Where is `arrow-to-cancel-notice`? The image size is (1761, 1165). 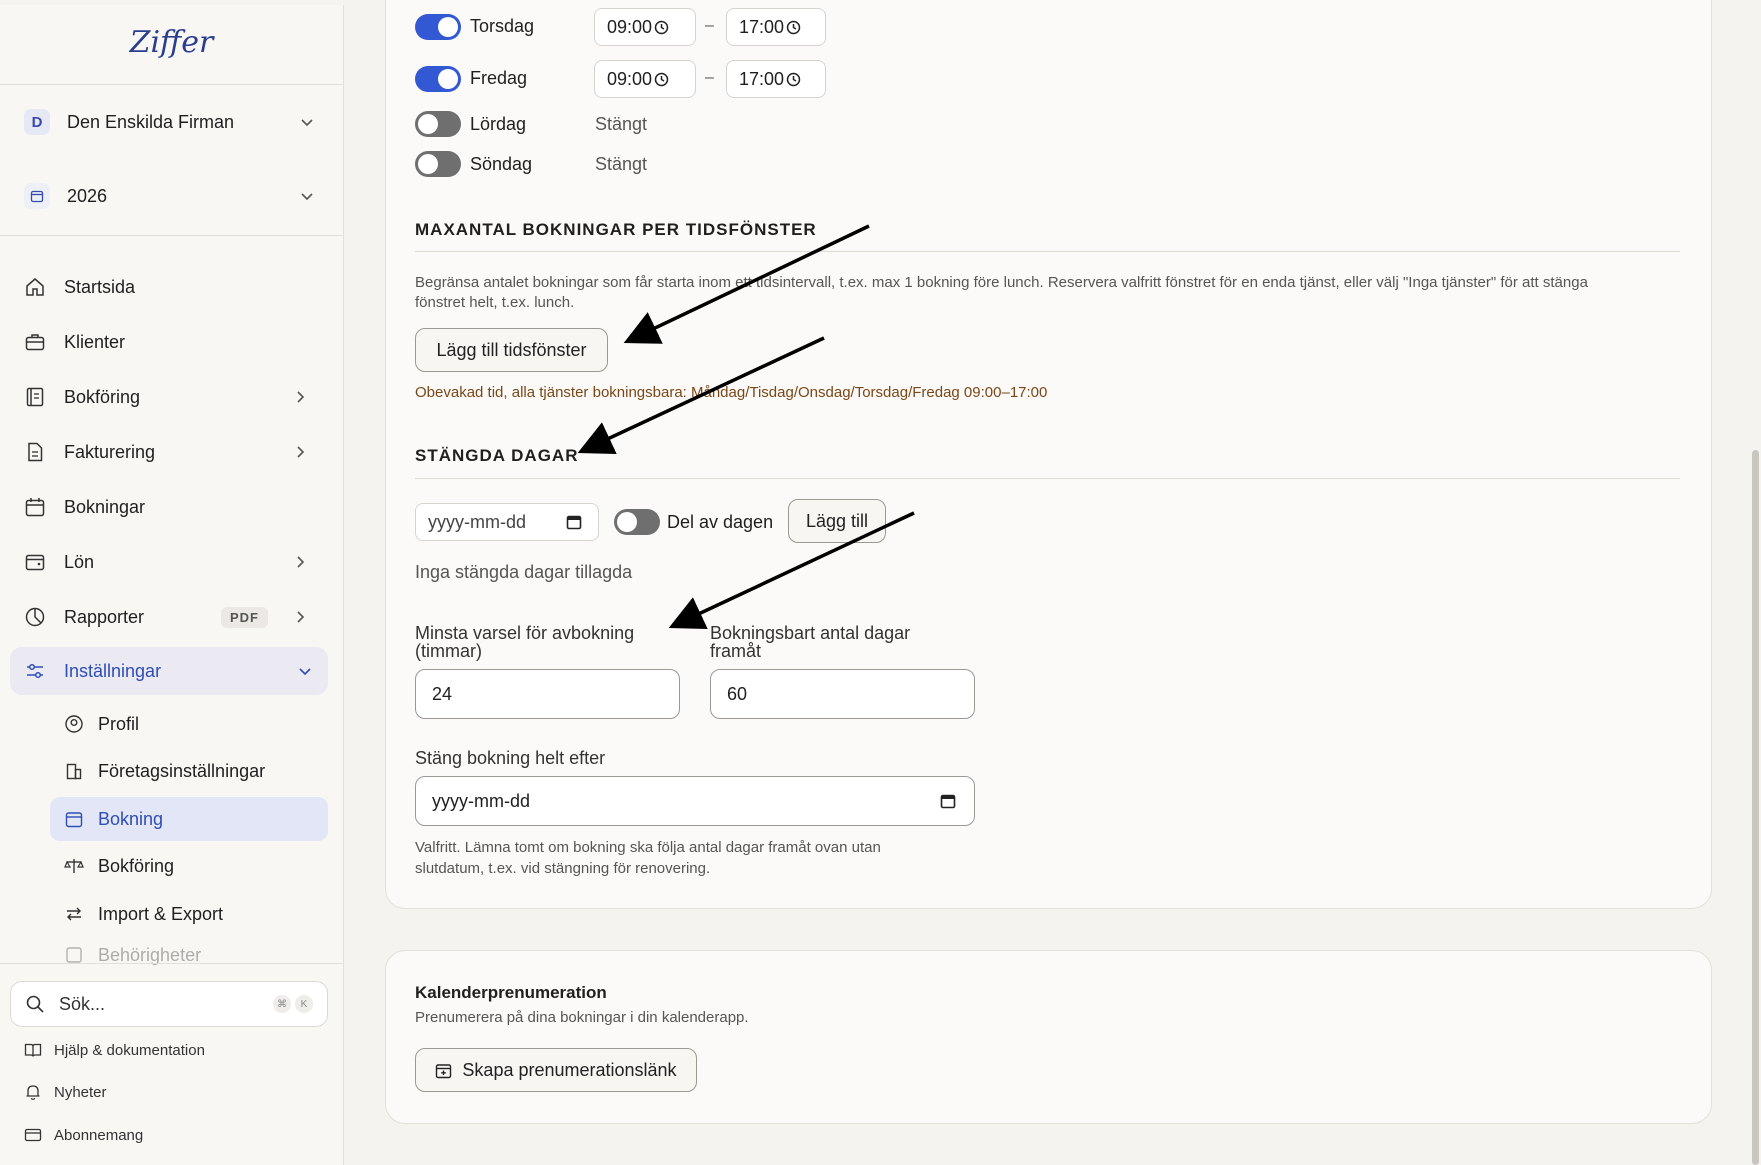 arrow-to-cancel-notice is located at coordinates (791, 570).